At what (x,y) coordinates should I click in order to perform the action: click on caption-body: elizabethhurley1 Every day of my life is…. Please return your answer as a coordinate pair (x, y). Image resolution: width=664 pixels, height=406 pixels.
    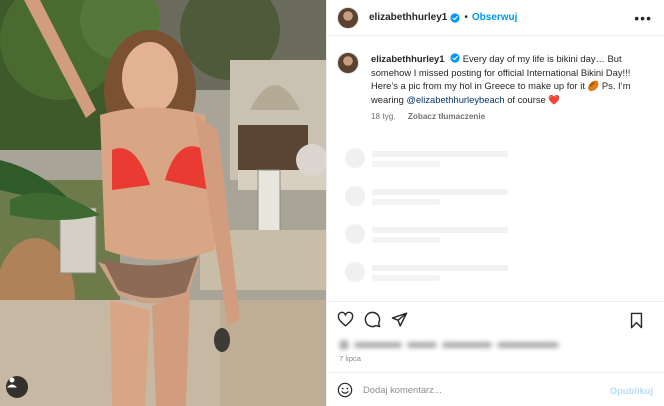
    Looking at the image, I should click on (511, 88).